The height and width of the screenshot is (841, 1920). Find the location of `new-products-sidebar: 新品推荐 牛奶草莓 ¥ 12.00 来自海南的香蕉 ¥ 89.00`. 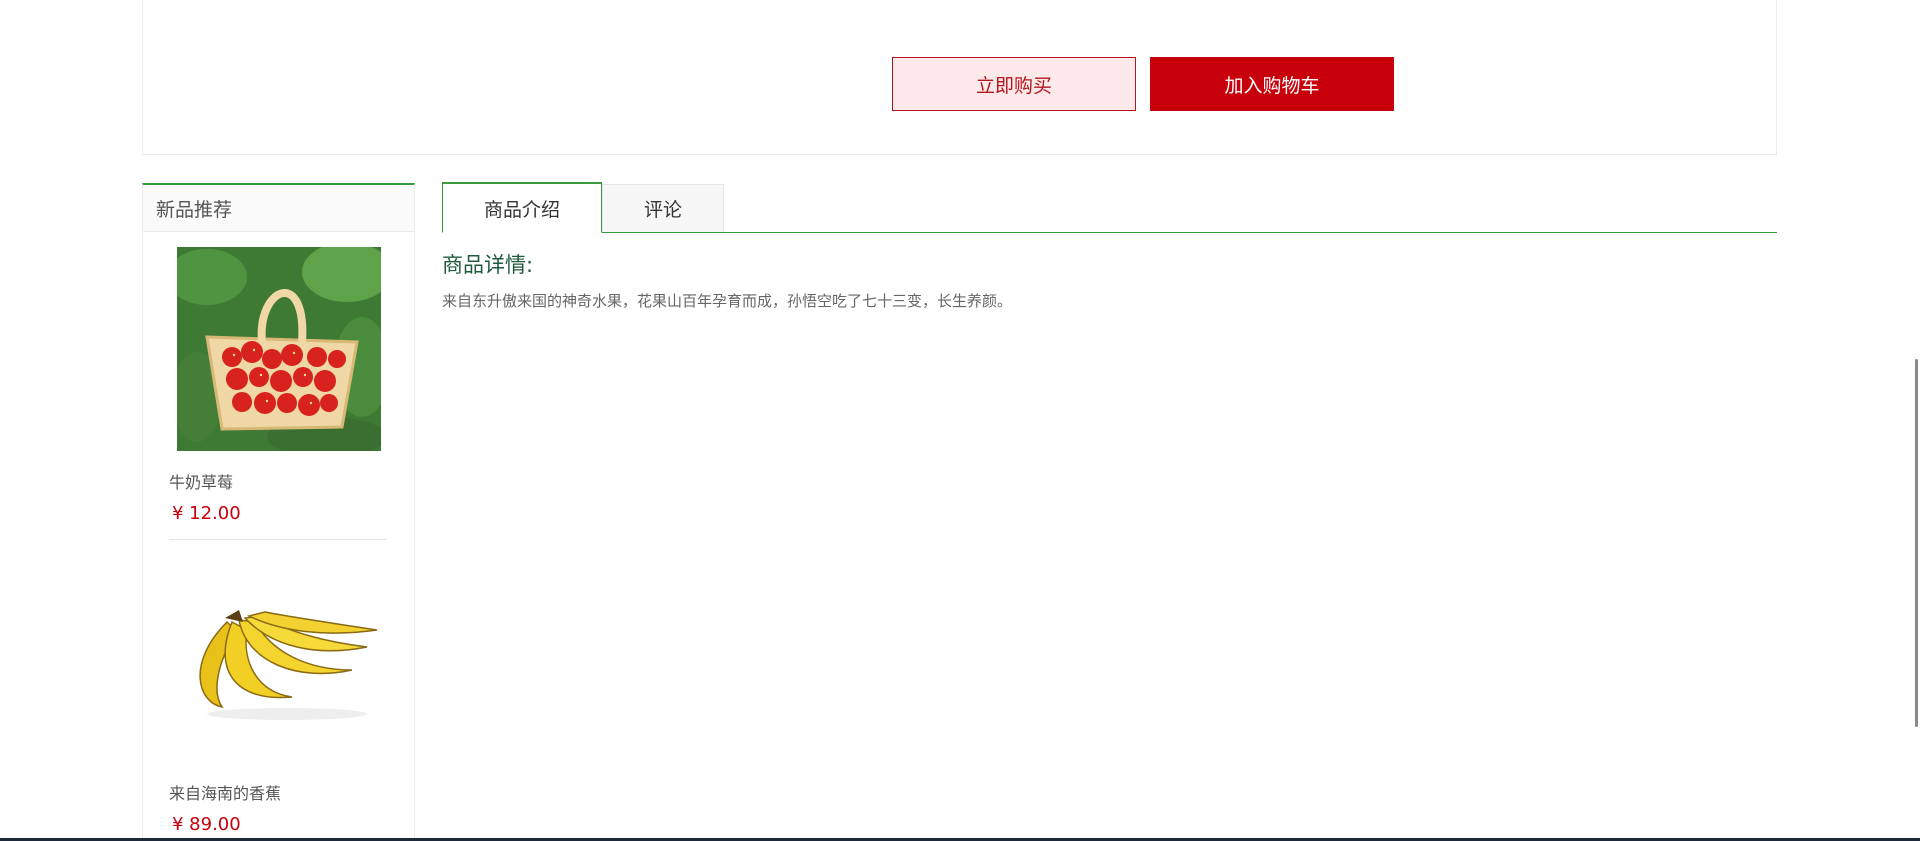

new-products-sidebar: 新品推荐 牛奶草莓 ¥ 12.00 来自海南的香蕉 ¥ 89.00 is located at coordinates (278, 512).